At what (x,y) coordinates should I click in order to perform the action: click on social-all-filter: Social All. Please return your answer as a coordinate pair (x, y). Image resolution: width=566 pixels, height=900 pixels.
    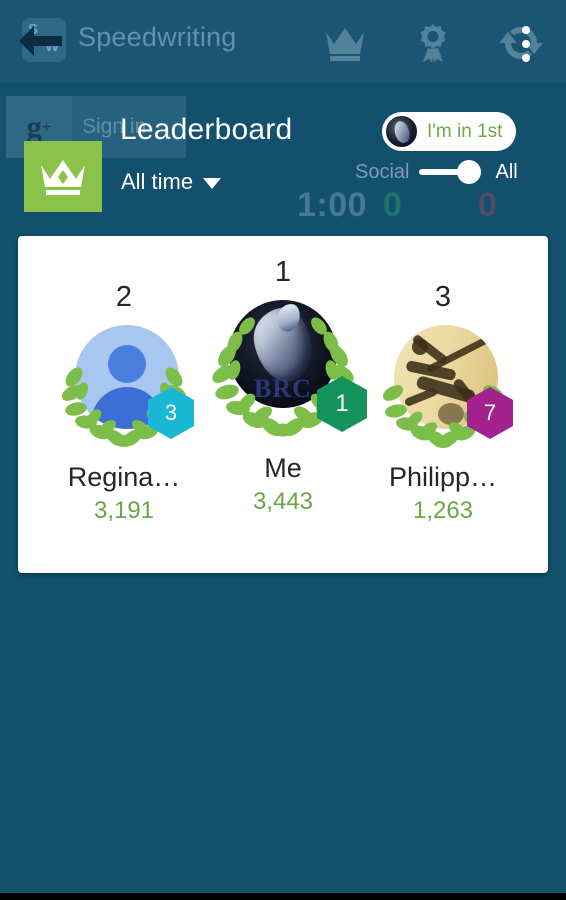
    Looking at the image, I should click on (436, 172).